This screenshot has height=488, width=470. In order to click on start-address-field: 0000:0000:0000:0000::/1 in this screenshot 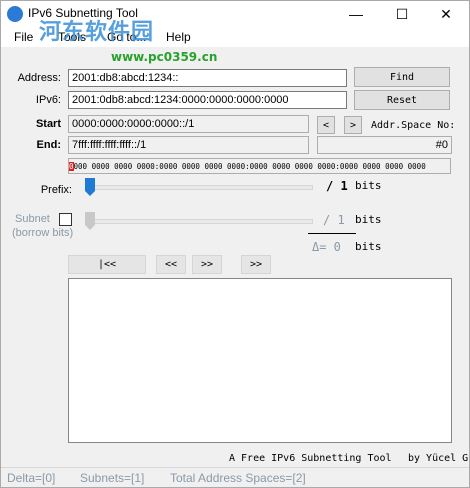, I will do `click(188, 124)`.